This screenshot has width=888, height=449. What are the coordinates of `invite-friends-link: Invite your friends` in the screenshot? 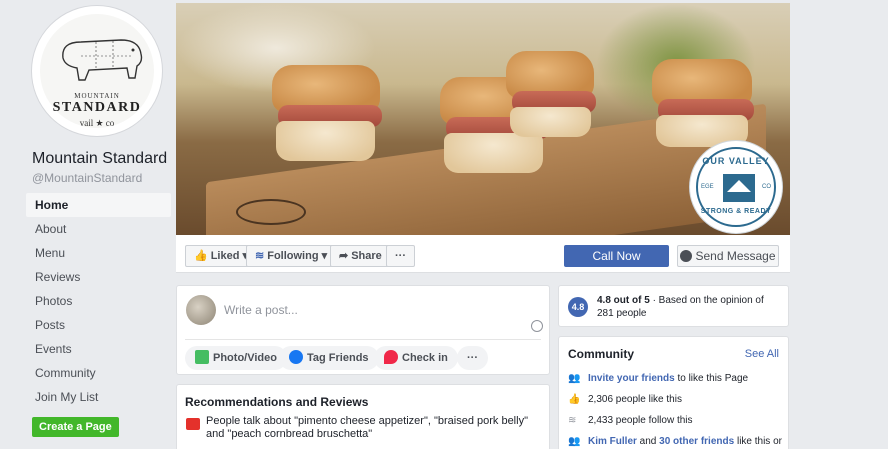 It's located at (631, 378).